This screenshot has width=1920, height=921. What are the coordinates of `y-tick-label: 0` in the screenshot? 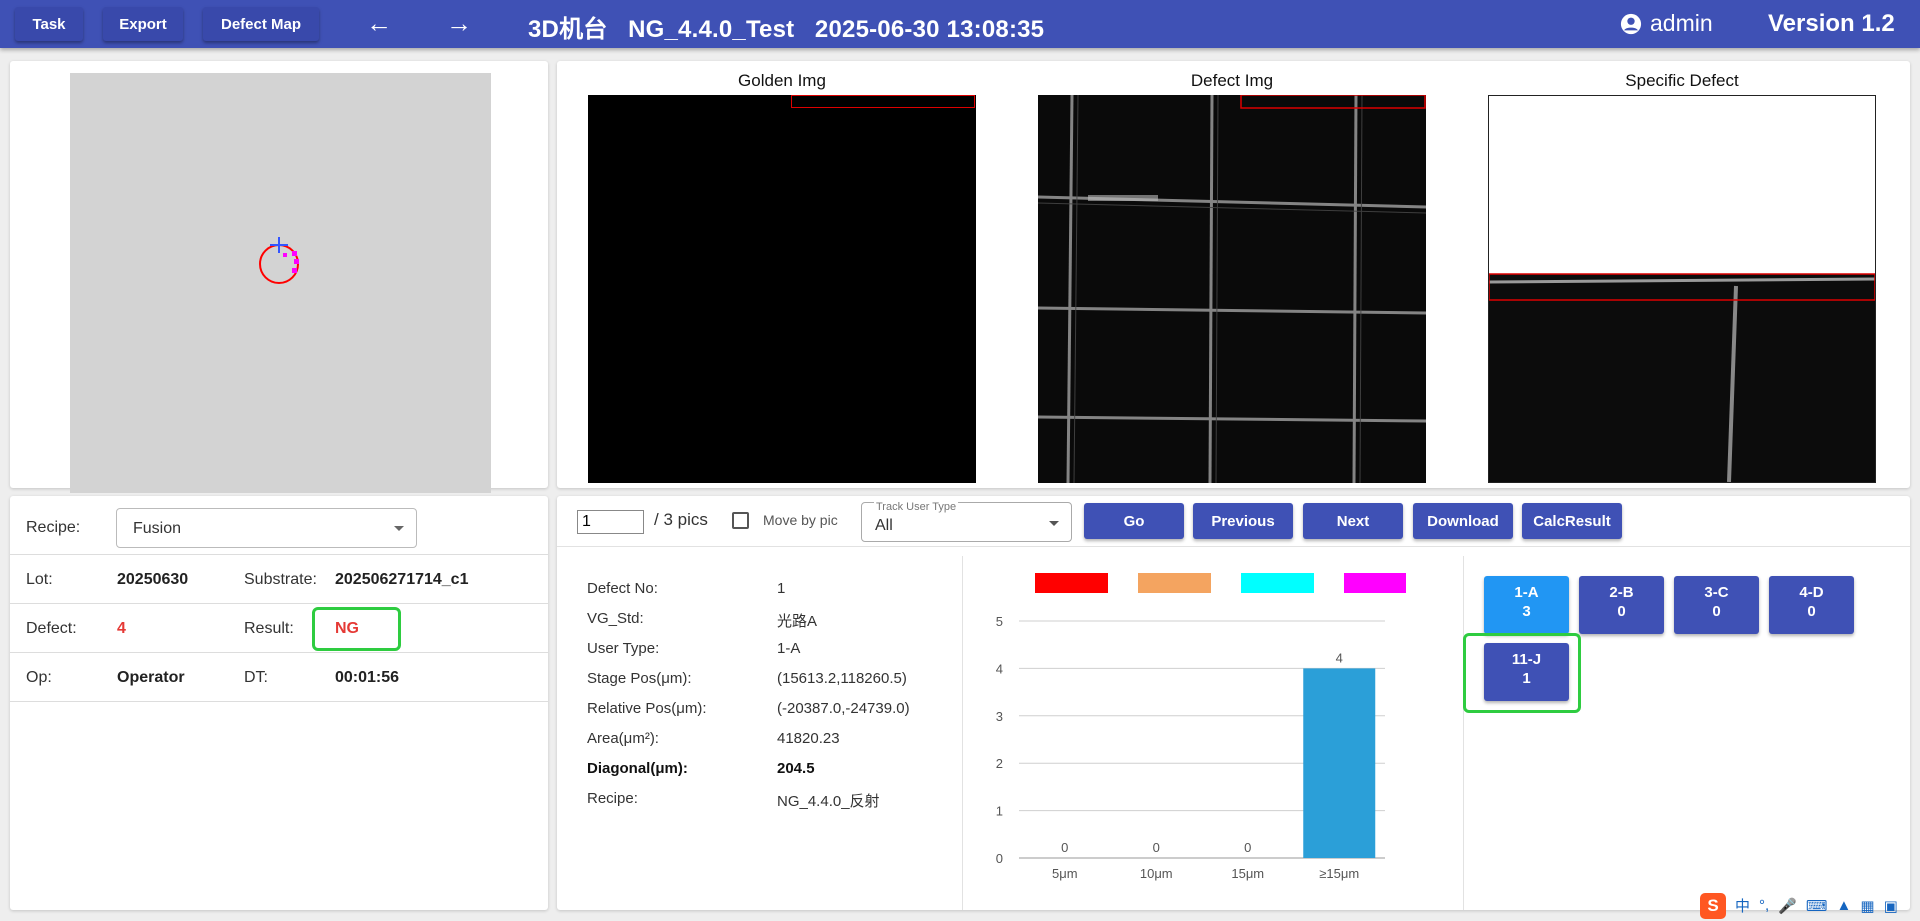 It's located at (999, 858).